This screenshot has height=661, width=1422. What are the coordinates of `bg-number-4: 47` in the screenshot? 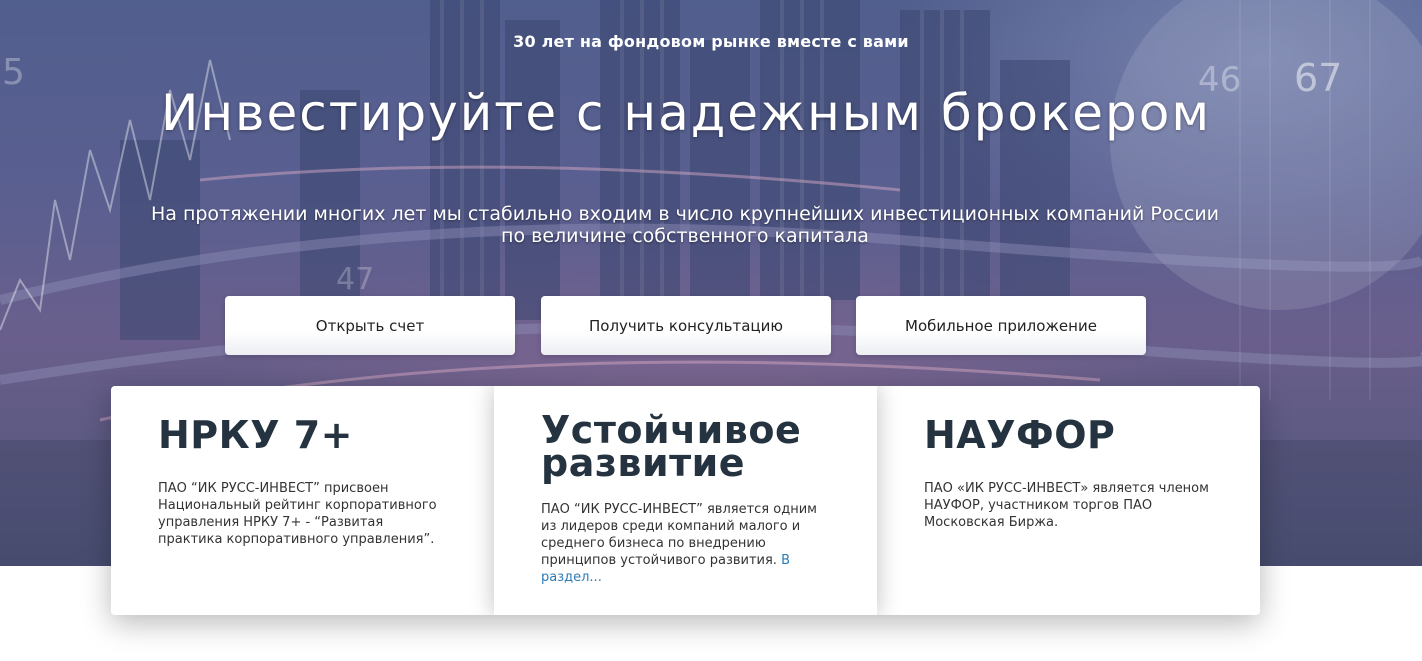 It's located at (355, 279).